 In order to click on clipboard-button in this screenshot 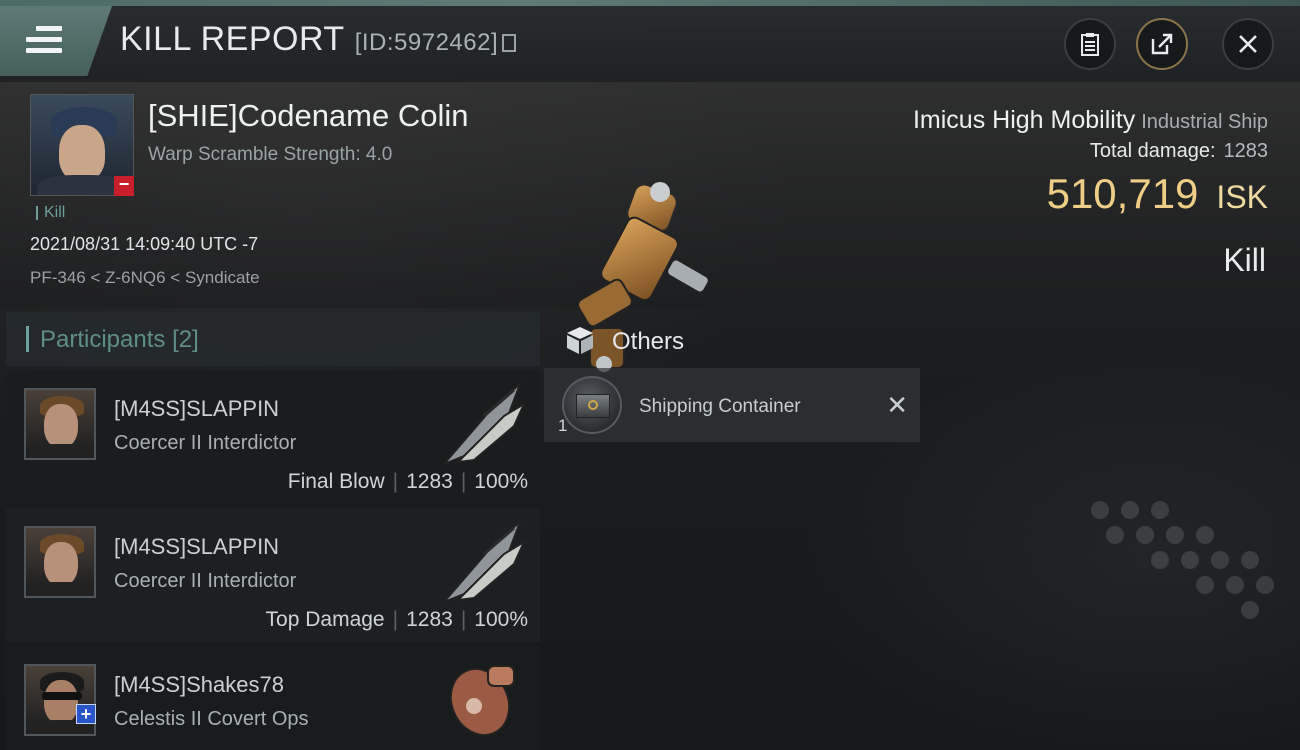, I will do `click(1090, 44)`.